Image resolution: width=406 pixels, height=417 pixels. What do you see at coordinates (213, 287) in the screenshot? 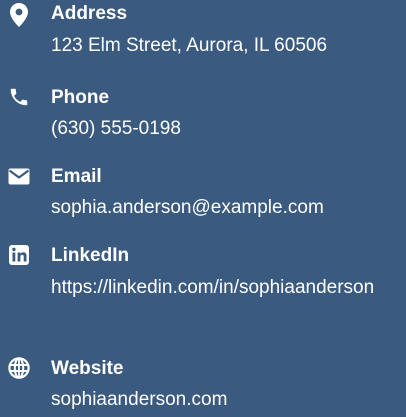
I see `linkedin-value: https://linkedin.com/in/sophiaanderson` at bounding box center [213, 287].